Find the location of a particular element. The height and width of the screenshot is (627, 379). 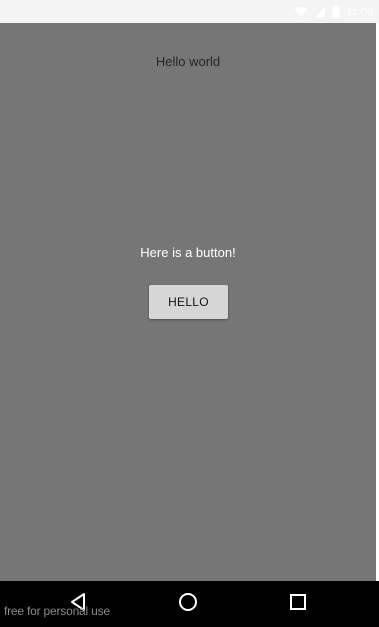

home-button is located at coordinates (188, 604).